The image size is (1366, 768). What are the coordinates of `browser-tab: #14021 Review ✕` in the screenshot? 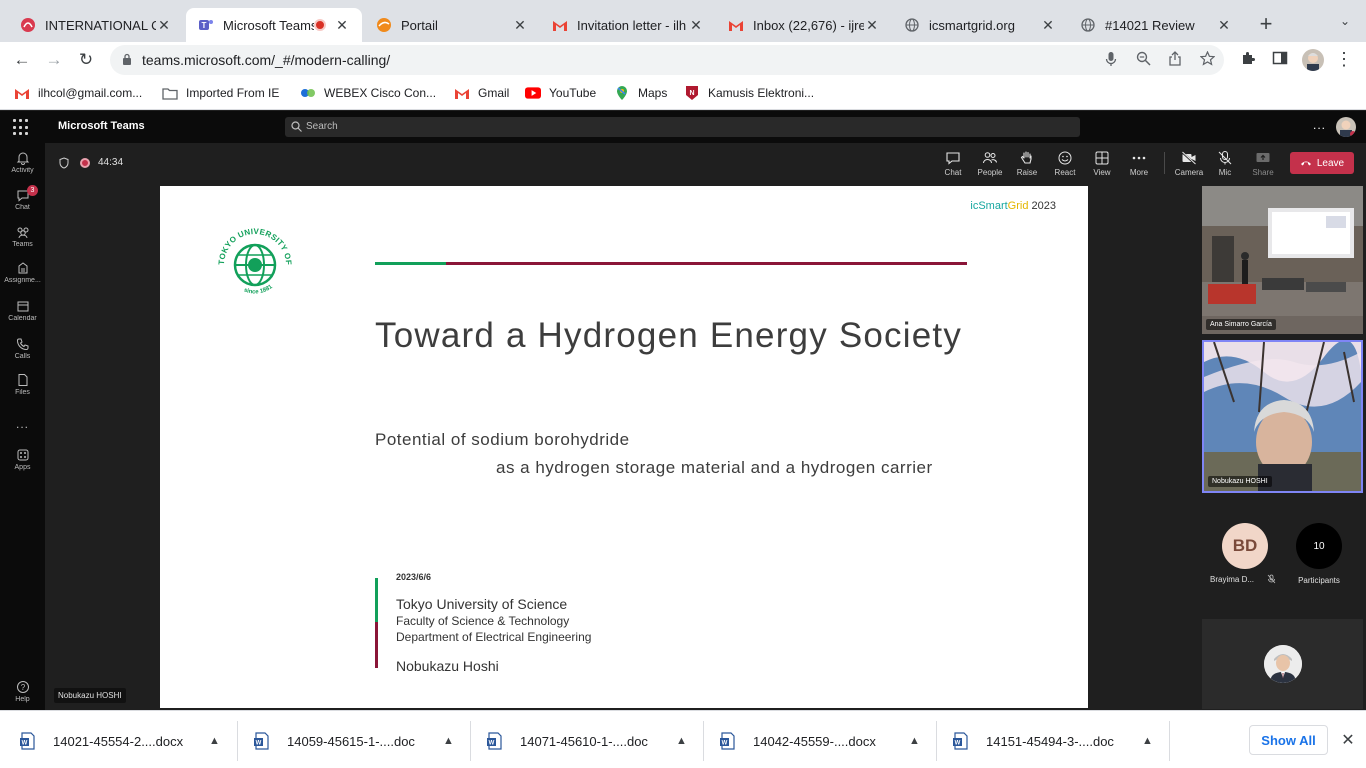 It's located at (1156, 25).